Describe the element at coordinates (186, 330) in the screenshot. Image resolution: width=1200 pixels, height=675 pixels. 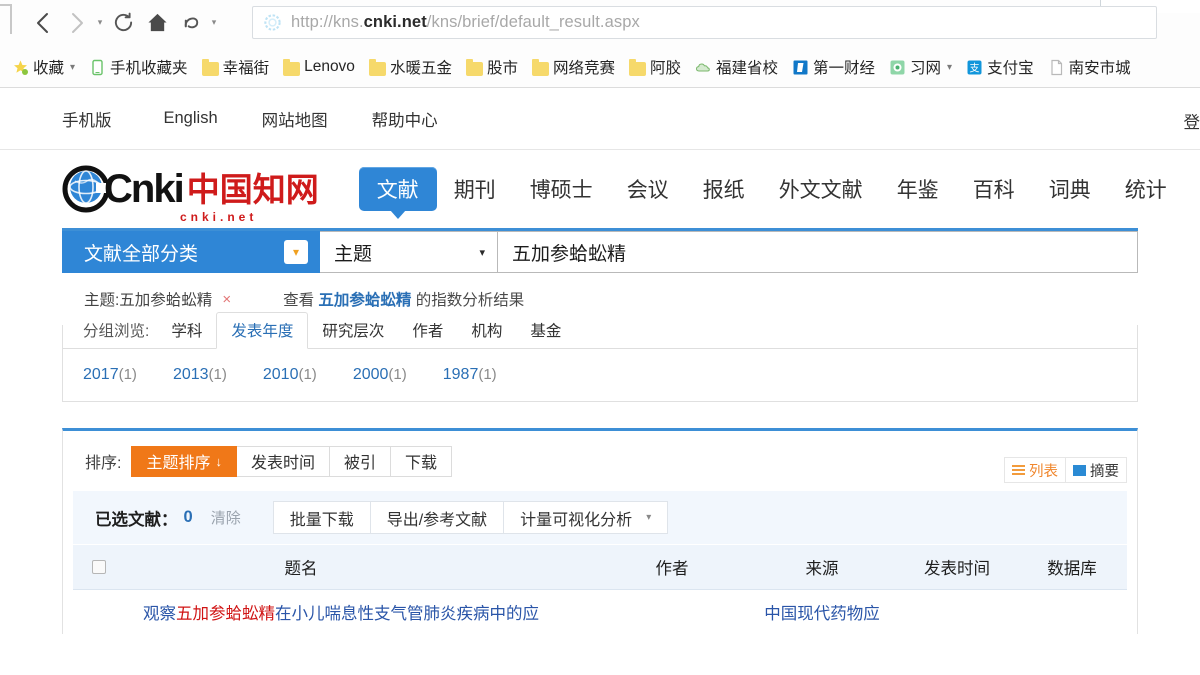
I see `group-tab: 学科` at that location.